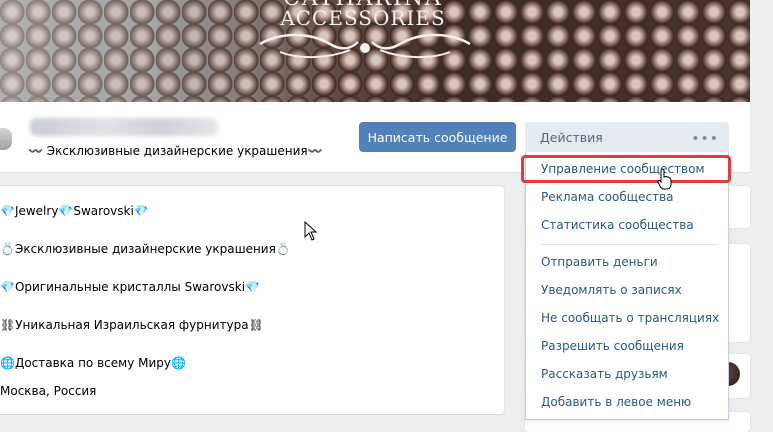  What do you see at coordinates (705, 139) in the screenshot?
I see `more-dots-icon: •••` at bounding box center [705, 139].